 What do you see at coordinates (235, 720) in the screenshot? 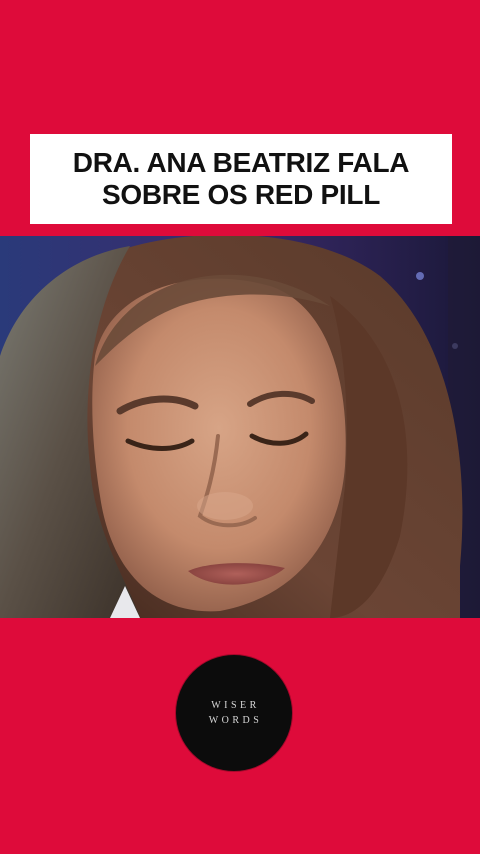
I see `logo-text-line-2: WORDS` at bounding box center [235, 720].